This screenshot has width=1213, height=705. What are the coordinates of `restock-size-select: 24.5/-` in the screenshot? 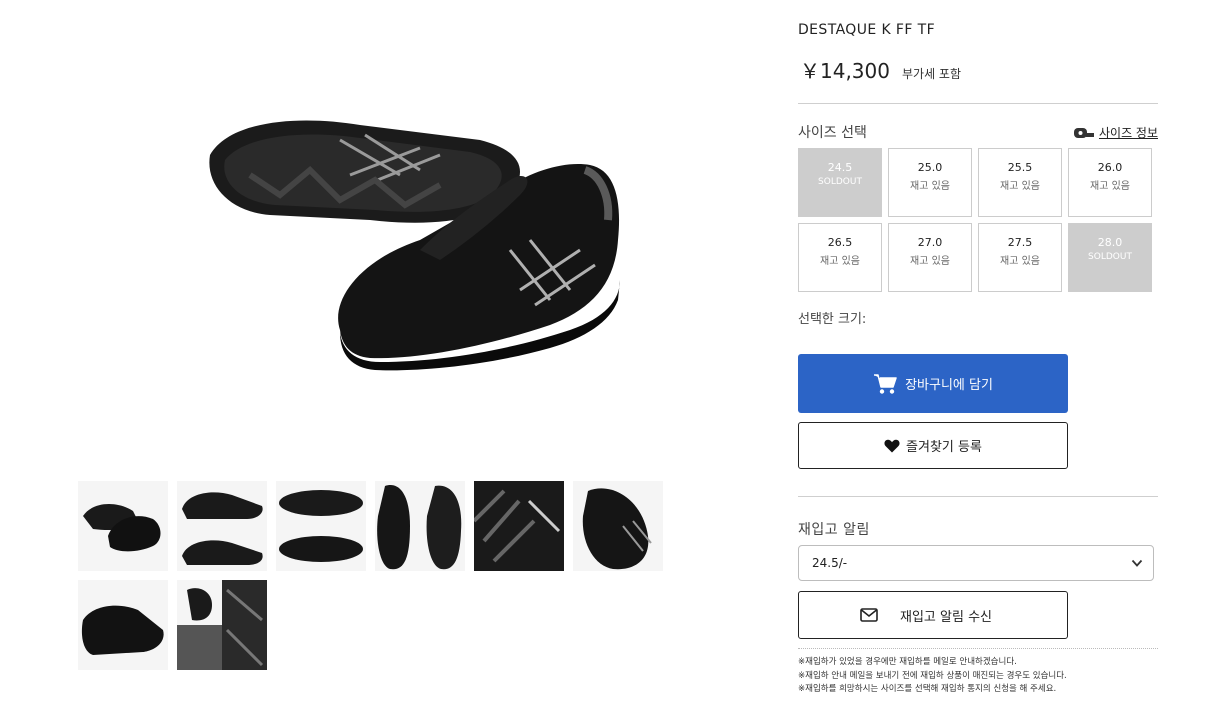 It's located at (976, 563).